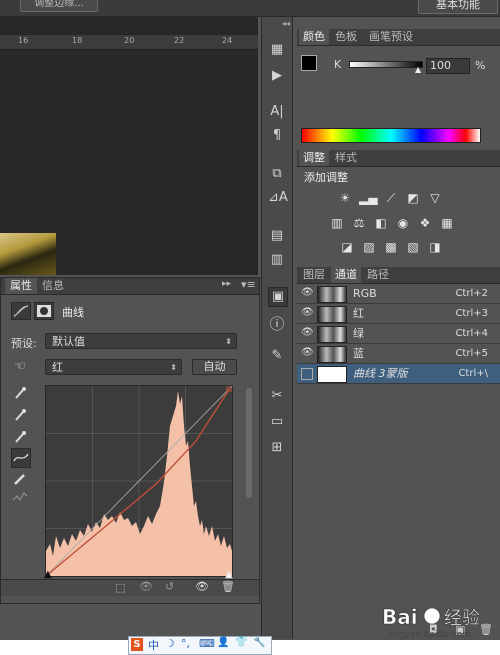  Describe the element at coordinates (169, 586) in the screenshot. I see `reset-icon: ↺` at that location.